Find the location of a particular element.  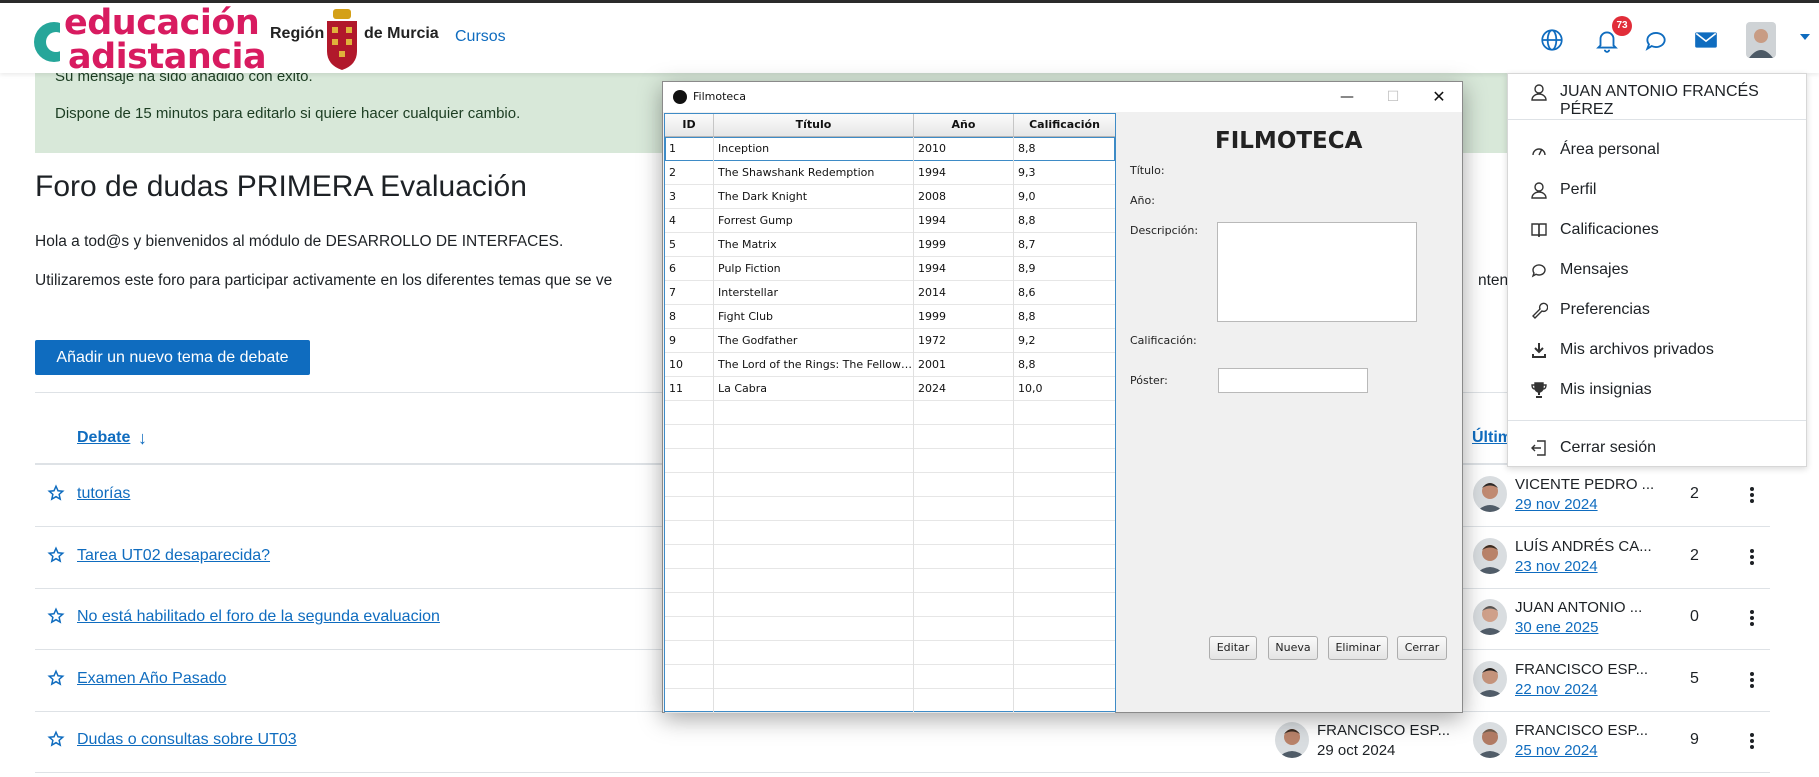

sort-down-icon: ↓ is located at coordinates (142, 438).